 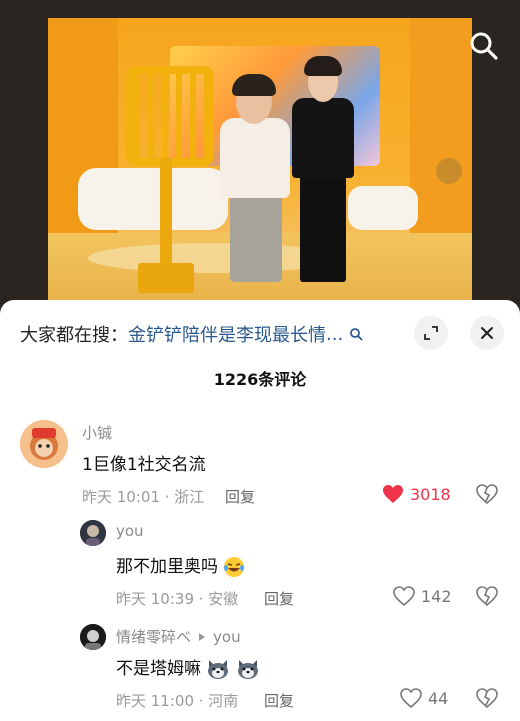 I want to click on potted-plant, so click(x=449, y=171).